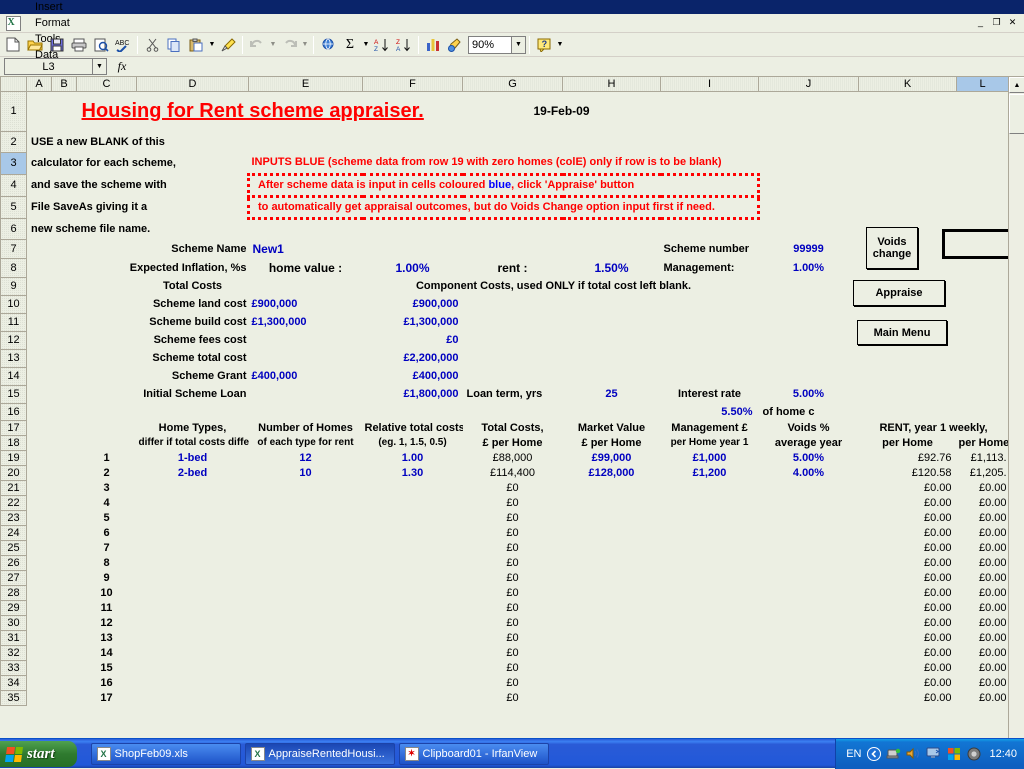 This screenshot has height=769, width=1024. Describe the element at coordinates (52, 248) in the screenshot. I see `cell-A7` at that location.